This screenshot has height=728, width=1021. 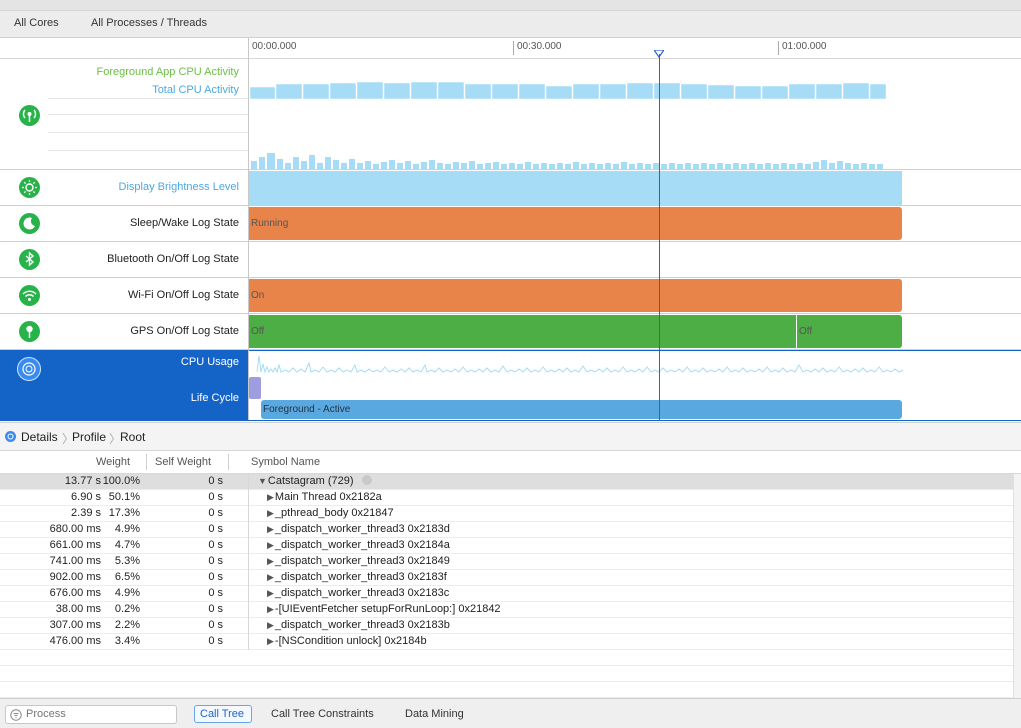 I want to click on brightness-bar, so click(x=575, y=188).